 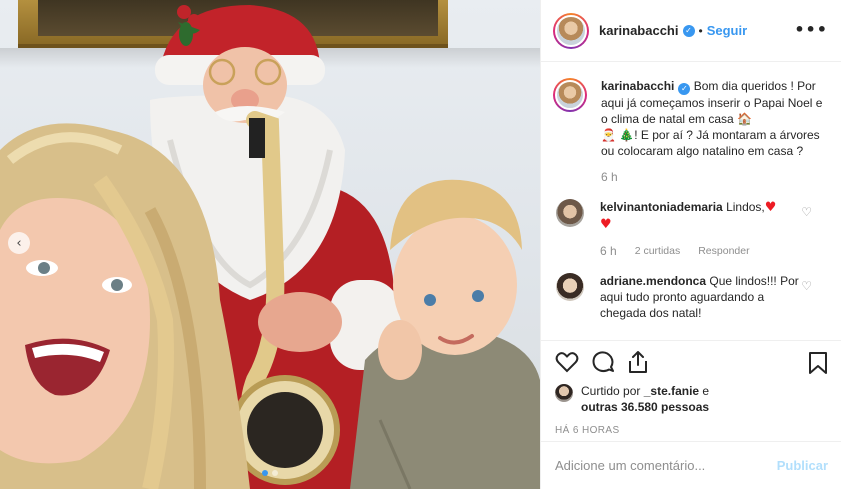 I want to click on caption-username: karinabacchi, so click(x=637, y=86).